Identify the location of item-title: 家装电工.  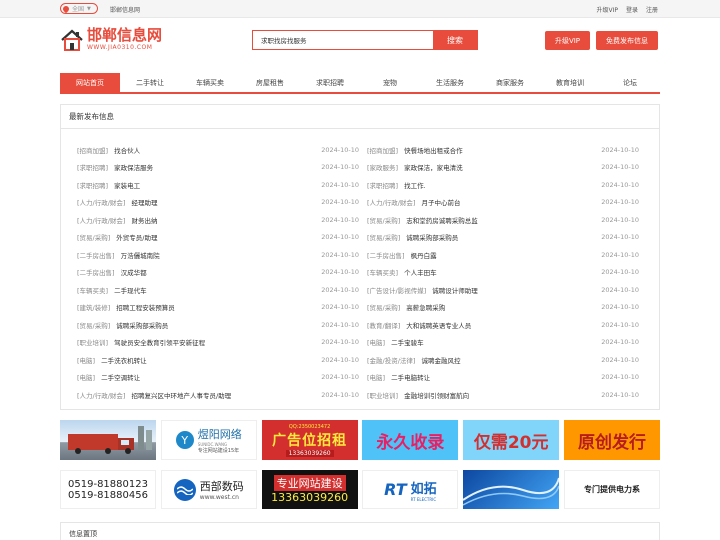
(215, 185).